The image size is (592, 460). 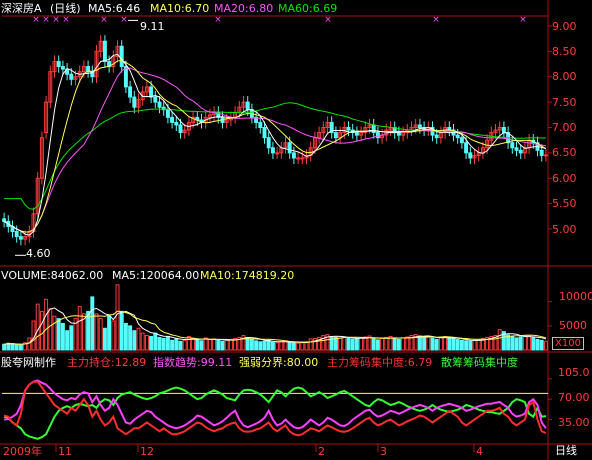 What do you see at coordinates (308, 8) in the screenshot?
I see `ma60-label: MA60:6.69` at bounding box center [308, 8].